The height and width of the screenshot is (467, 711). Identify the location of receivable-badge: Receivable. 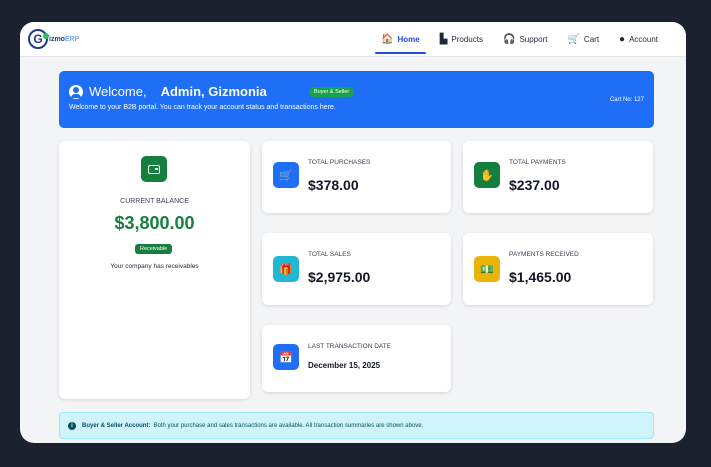
(154, 249).